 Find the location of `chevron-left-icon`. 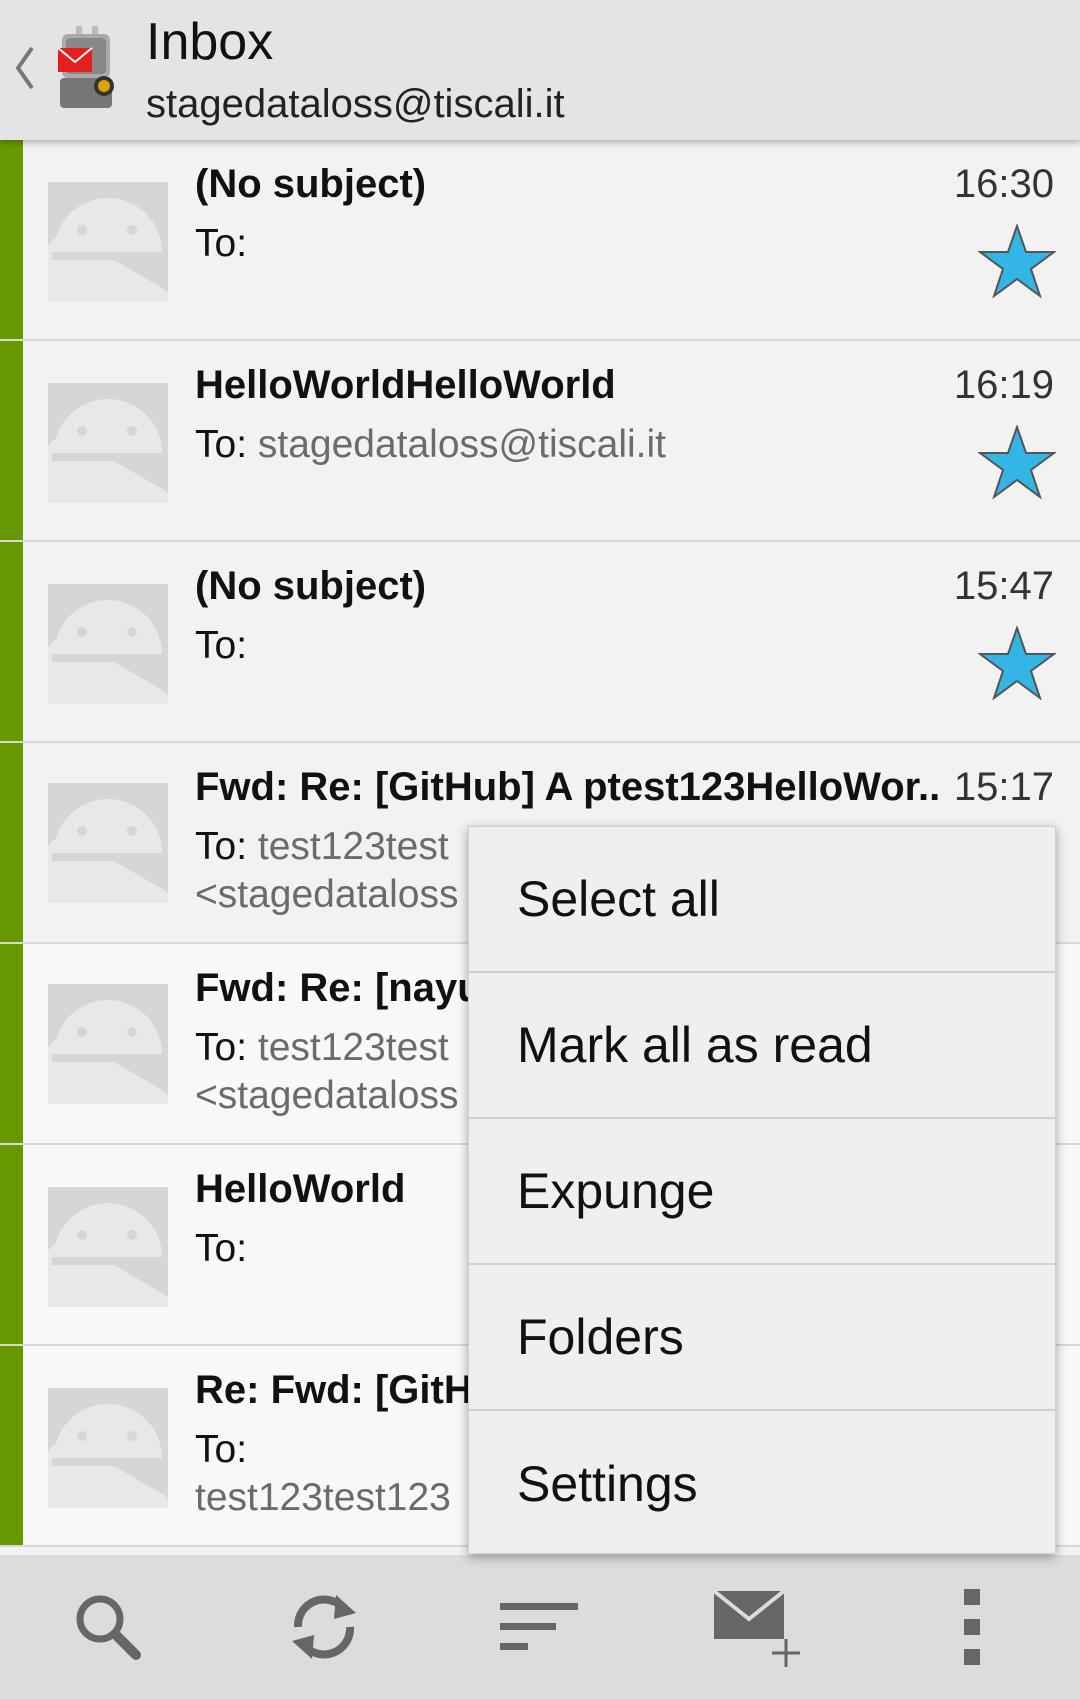

chevron-left-icon is located at coordinates (24, 68).